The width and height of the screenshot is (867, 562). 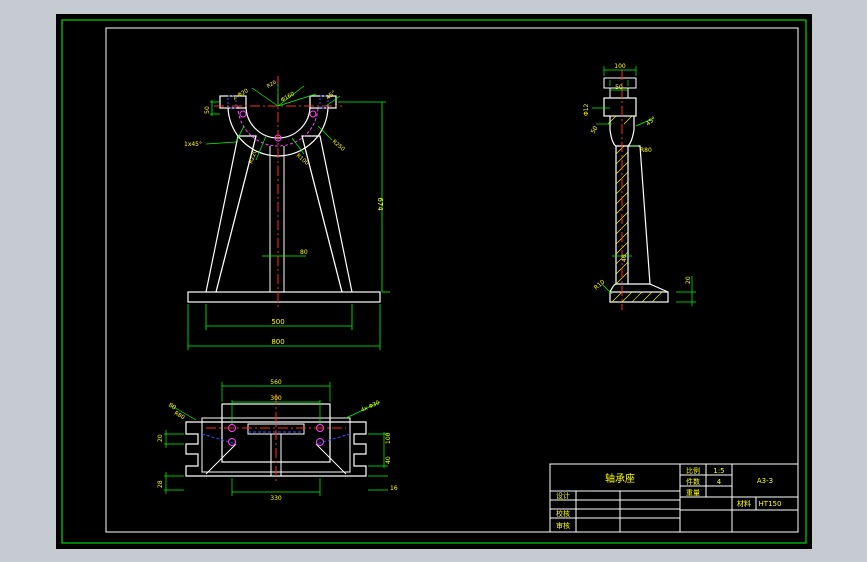 I want to click on drawing-no: A3-3, so click(x=765, y=481).